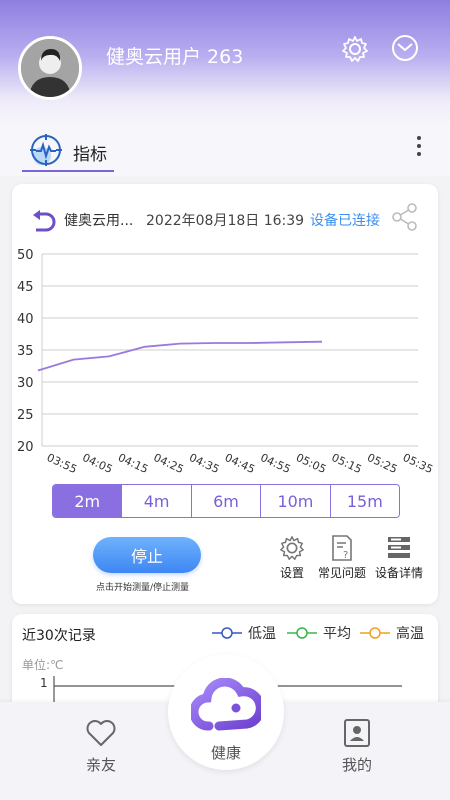 The width and height of the screenshot is (450, 800). I want to click on legend-high-label: 高温, so click(410, 634).